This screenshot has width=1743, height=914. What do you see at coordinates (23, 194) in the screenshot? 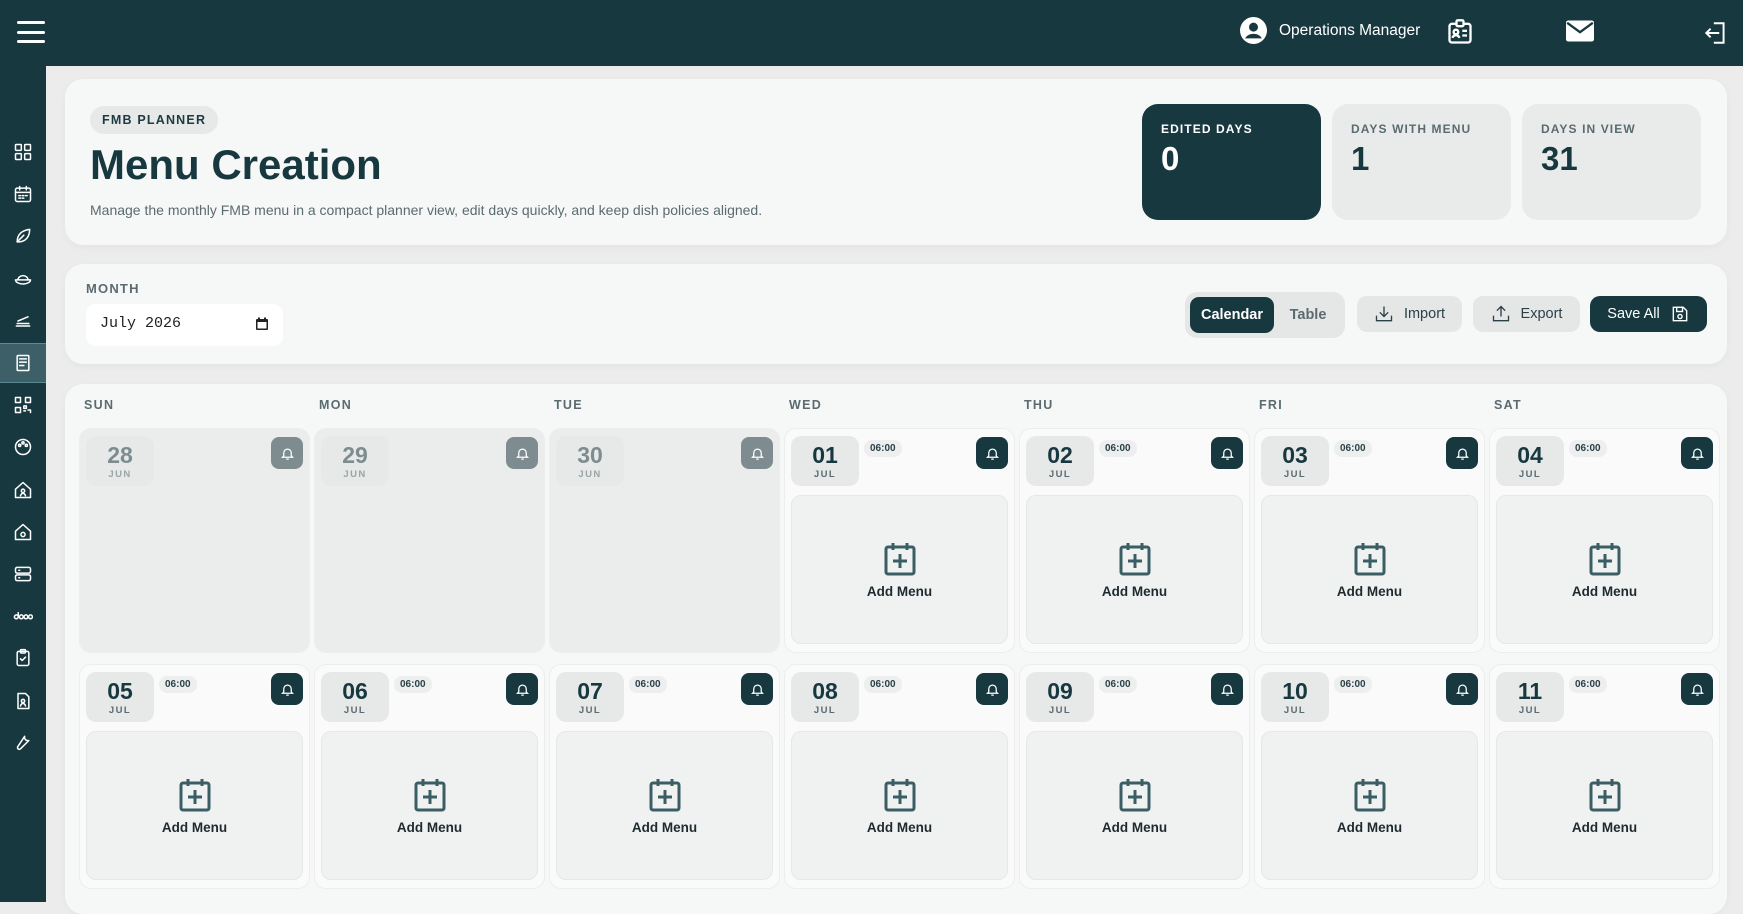
I see `sidebar-item-calendar` at bounding box center [23, 194].